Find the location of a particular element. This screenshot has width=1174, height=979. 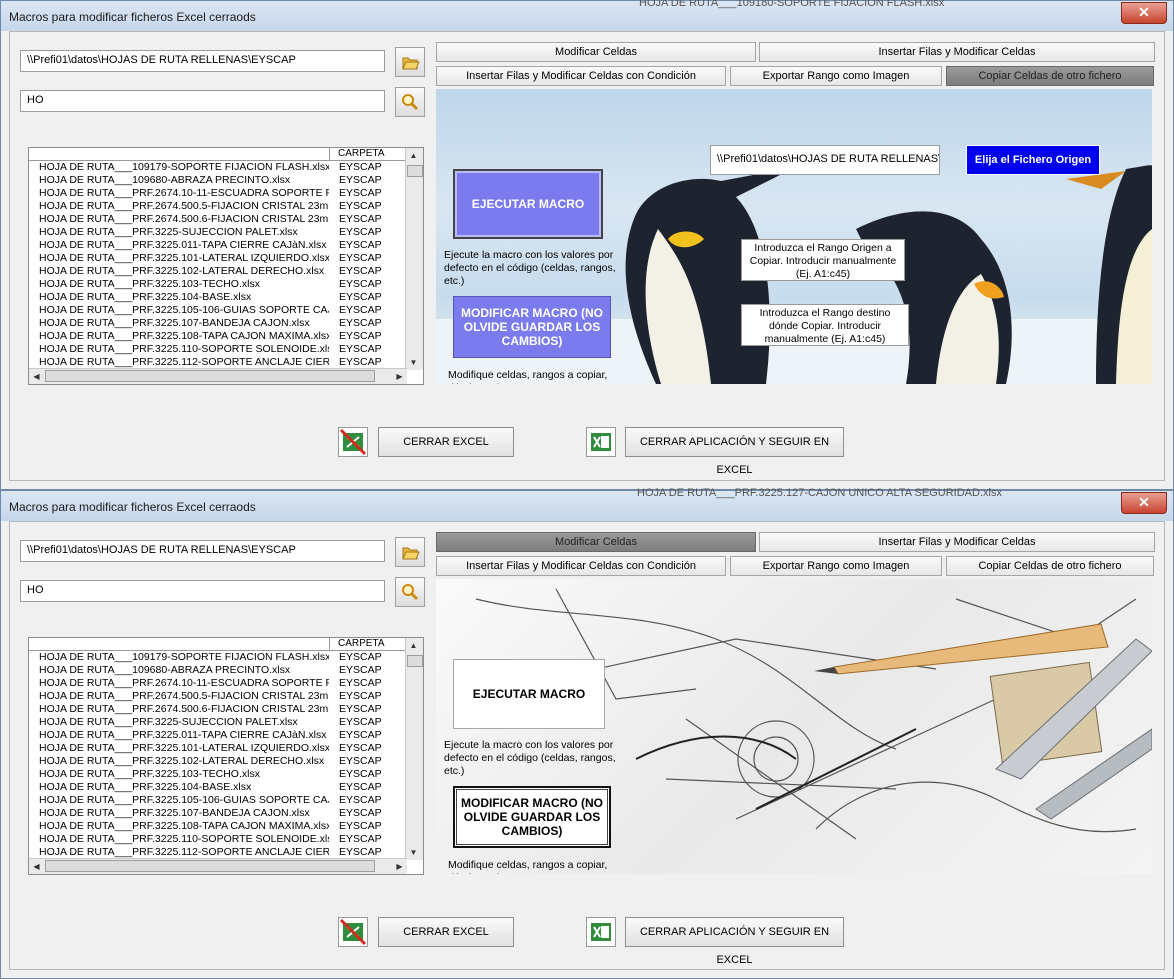

close-icon: ✕ is located at coordinates (1144, 502).